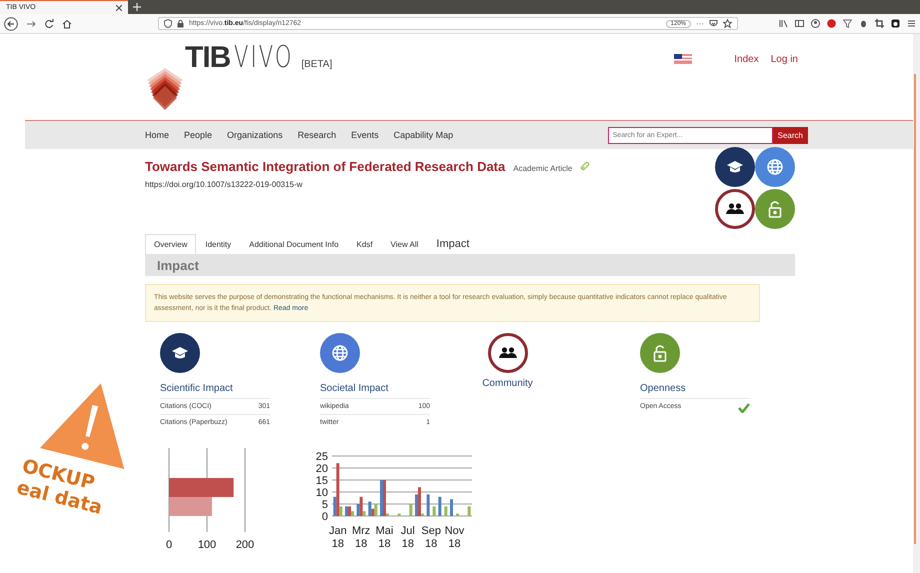  I want to click on sidebar-icon, so click(799, 23).